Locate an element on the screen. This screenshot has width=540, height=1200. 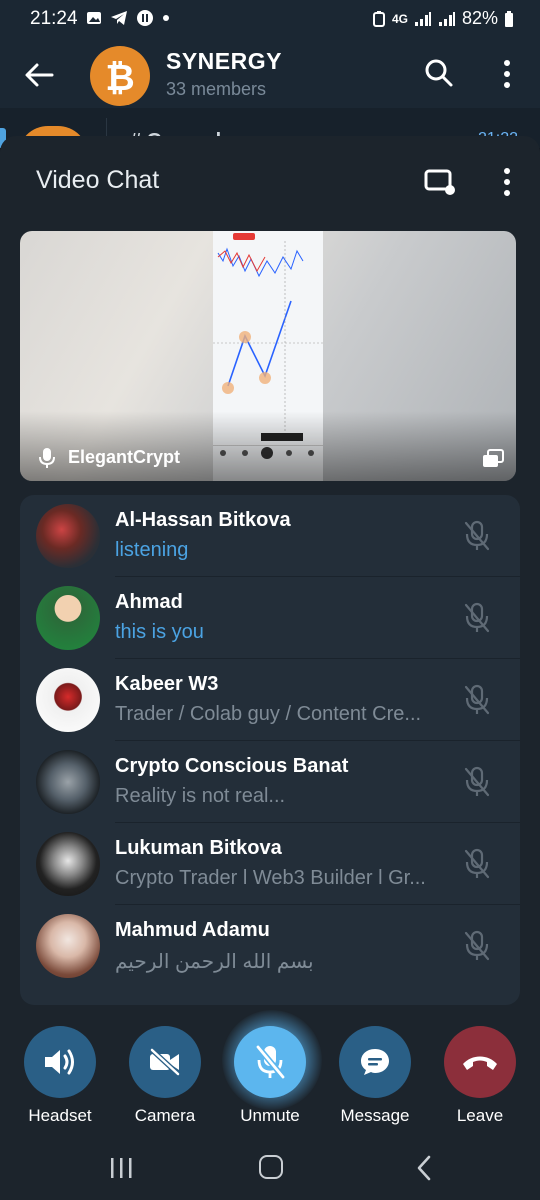
microphone-off-icon is located at coordinates (270, 1062).